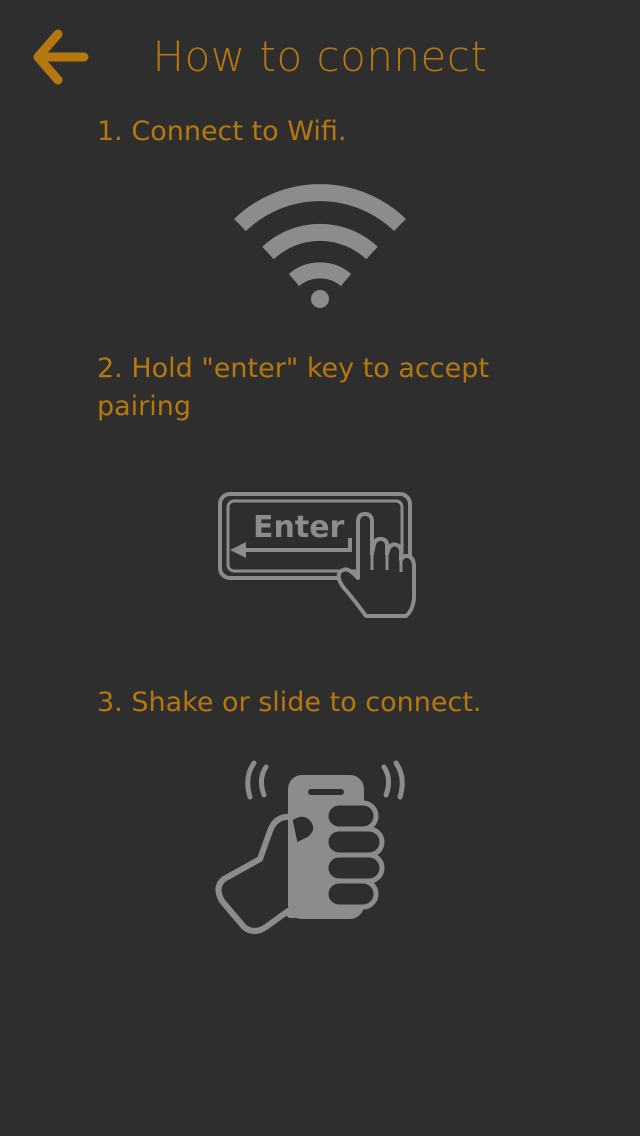 This screenshot has width=640, height=1136. What do you see at coordinates (320, 248) in the screenshot?
I see `wifi-icon` at bounding box center [320, 248].